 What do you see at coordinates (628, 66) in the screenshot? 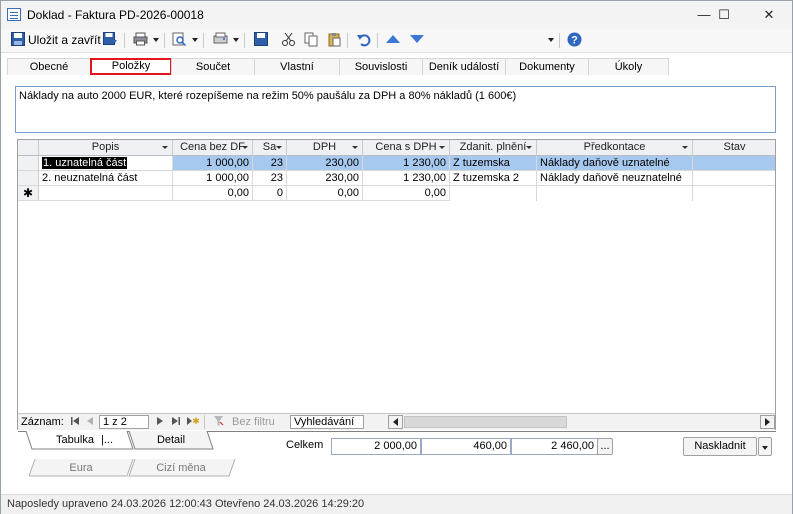
I see `tab-ukoly: Úkoly` at bounding box center [628, 66].